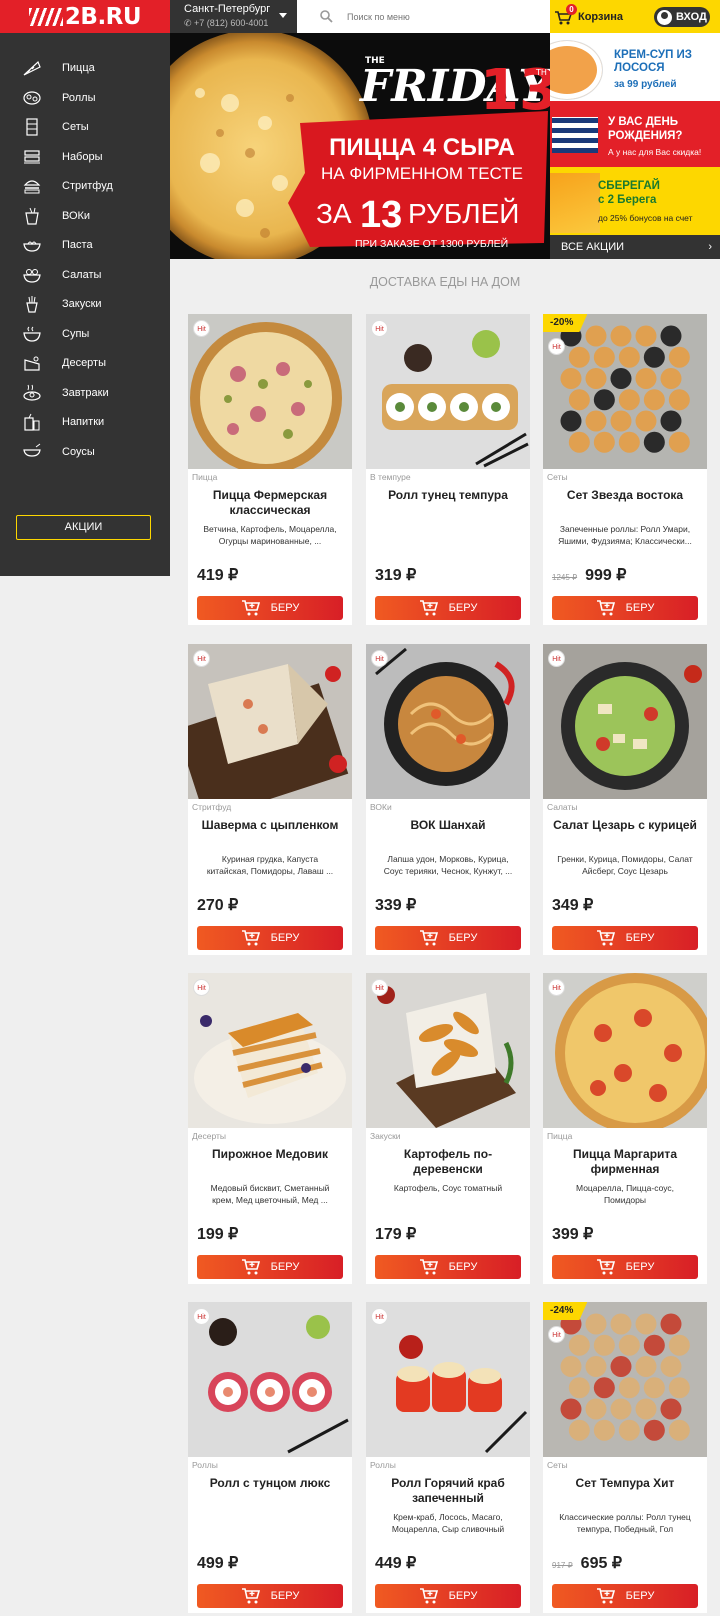 The height and width of the screenshot is (1616, 720). Describe the element at coordinates (635, 16) in the screenshot. I see `cart-button: 0 Корзина ВХОД` at that location.